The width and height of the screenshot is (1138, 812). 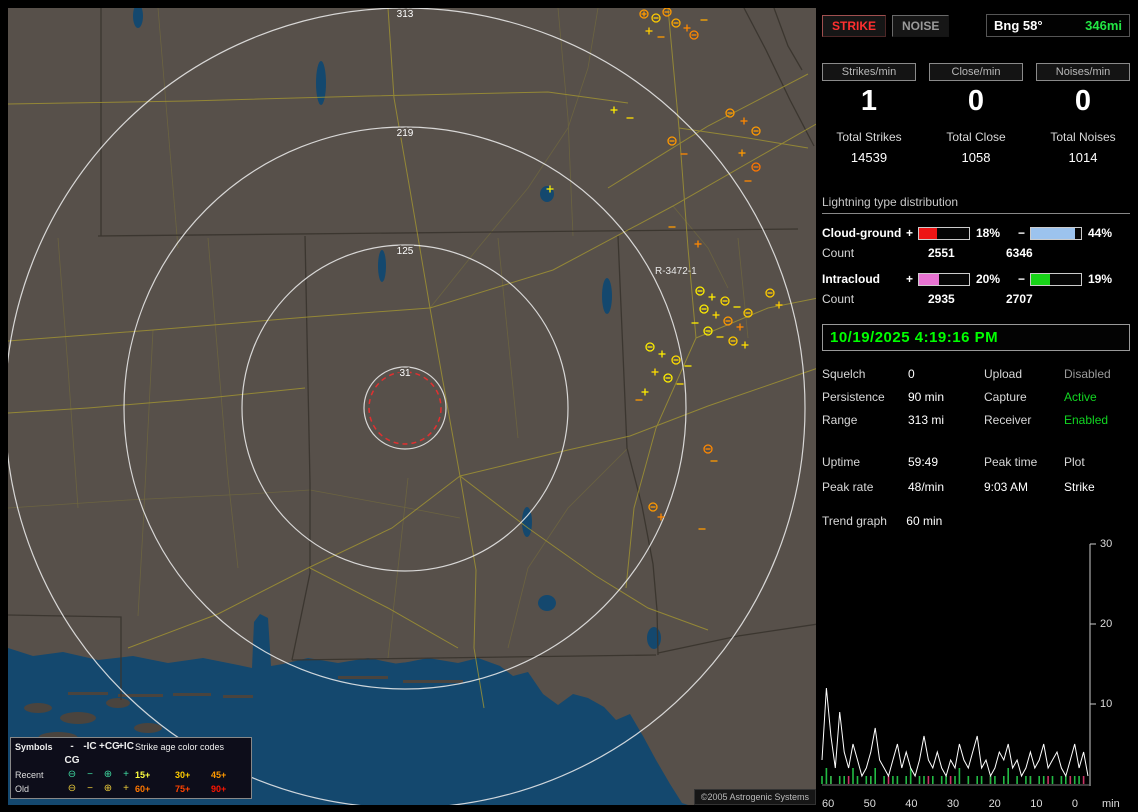 I want to click on age-code-90: 90+, so click(x=219, y=789).